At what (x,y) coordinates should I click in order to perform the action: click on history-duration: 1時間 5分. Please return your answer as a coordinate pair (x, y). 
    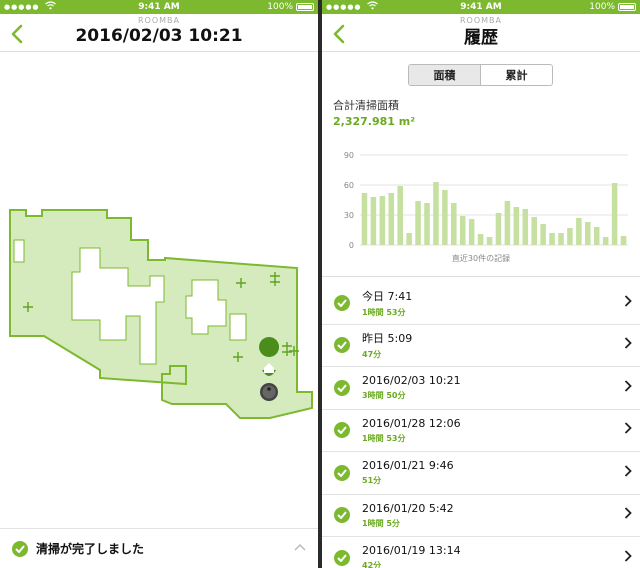
    Looking at the image, I should click on (381, 523).